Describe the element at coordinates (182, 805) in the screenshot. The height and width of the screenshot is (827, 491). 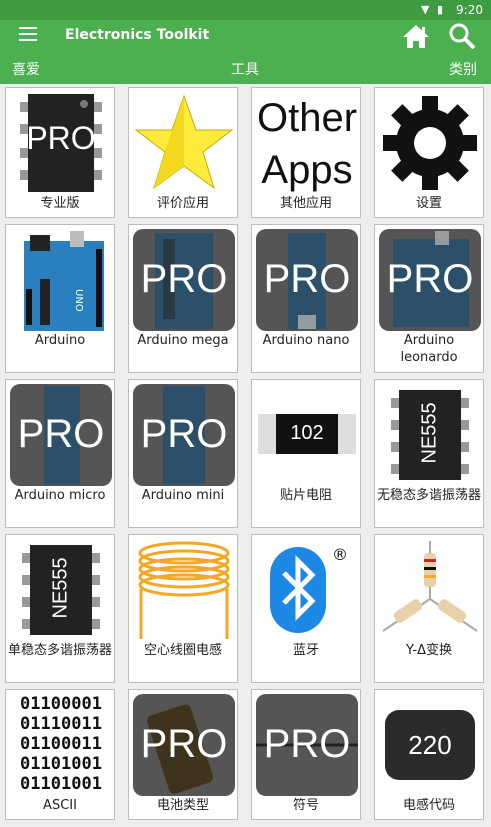
I see `tile-label: 电池类型` at that location.